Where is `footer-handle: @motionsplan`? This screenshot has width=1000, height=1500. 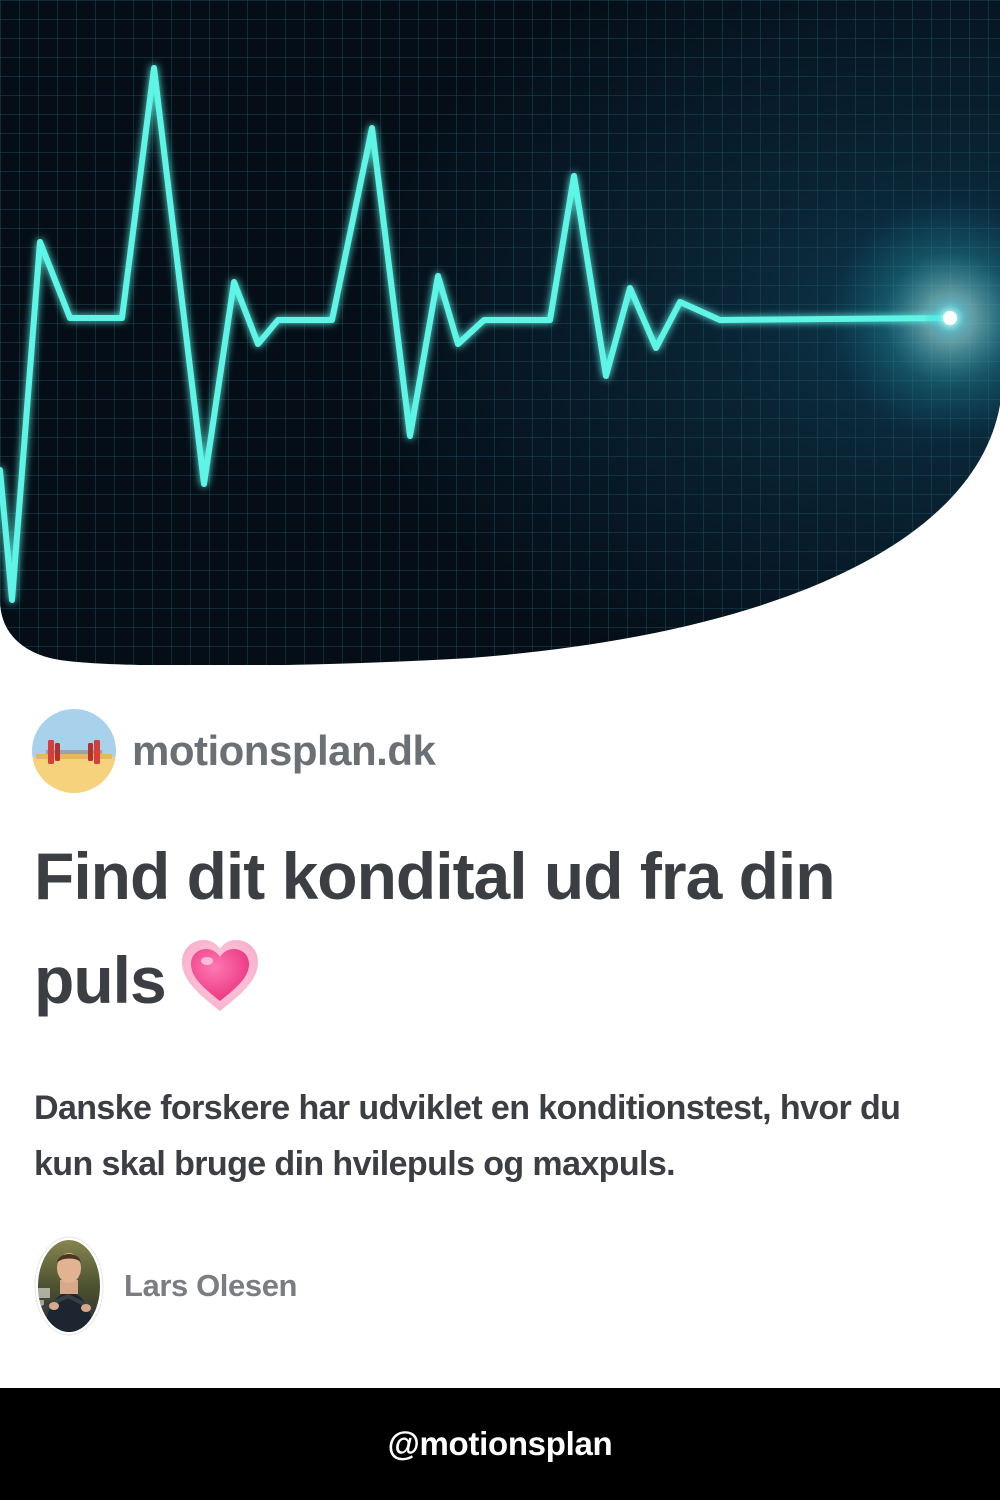 footer-handle: @motionsplan is located at coordinates (500, 1444).